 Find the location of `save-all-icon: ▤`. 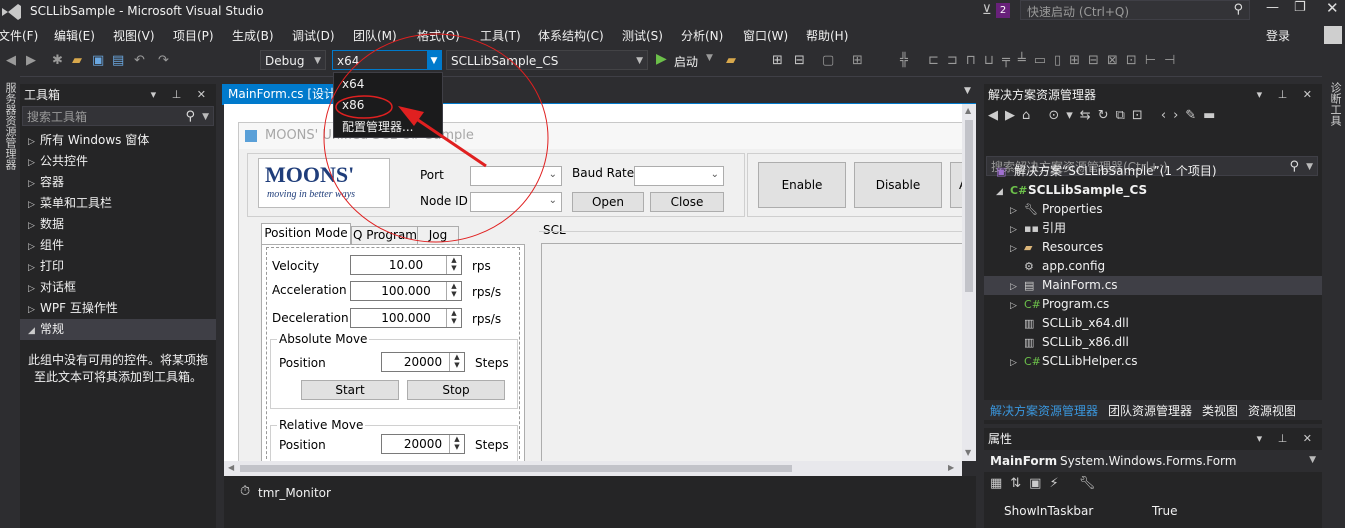

save-all-icon: ▤ is located at coordinates (118, 60).